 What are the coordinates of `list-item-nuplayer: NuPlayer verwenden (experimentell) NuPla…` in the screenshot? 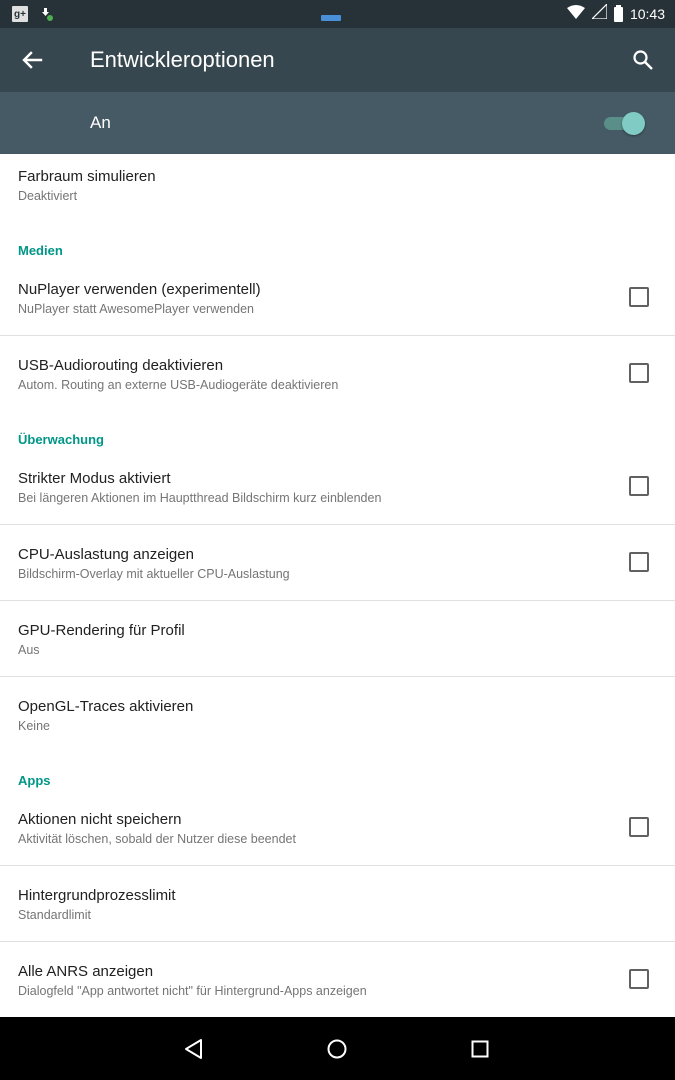 It's located at (337, 298).